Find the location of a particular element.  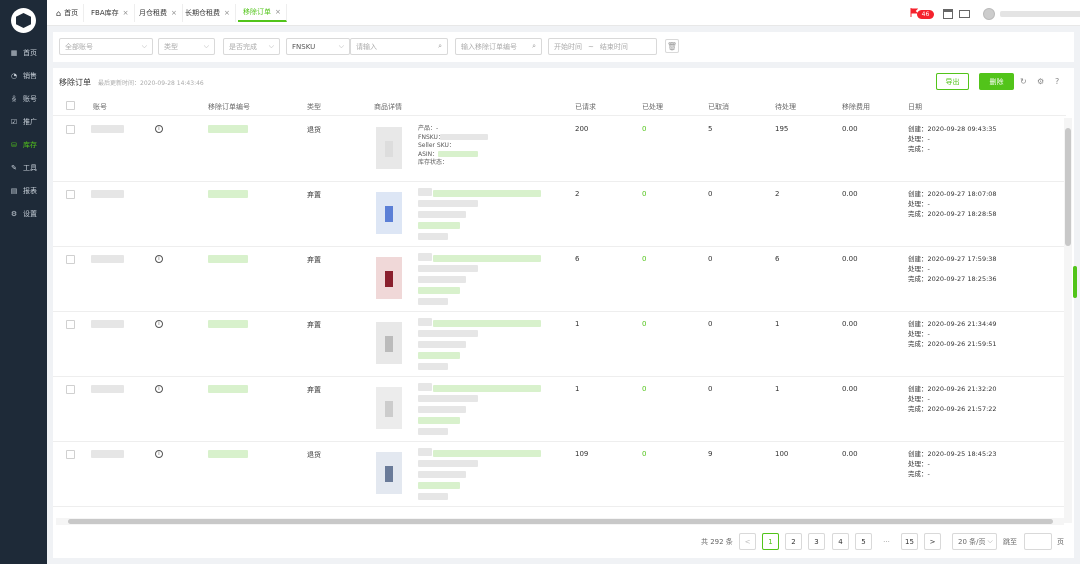

page-button: 1 is located at coordinates (770, 541).